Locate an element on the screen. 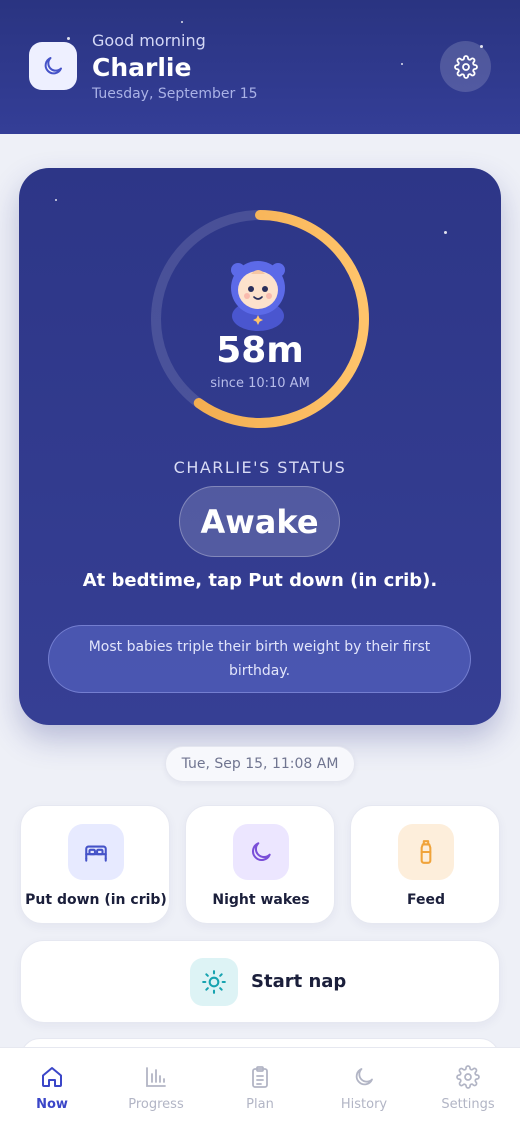  tab-plan: Plan is located at coordinates (260, 1087).